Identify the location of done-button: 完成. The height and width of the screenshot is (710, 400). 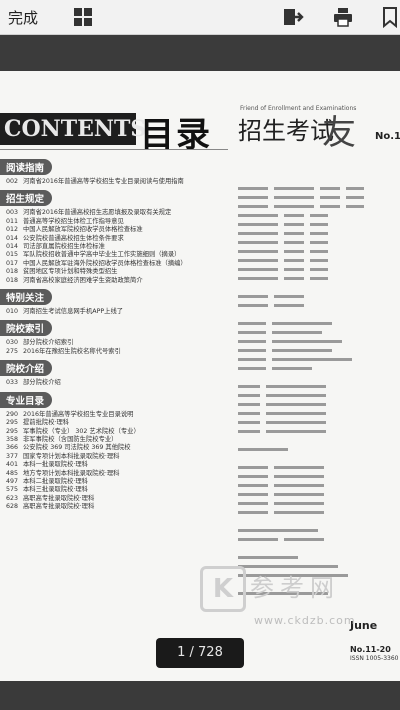
(23, 17).